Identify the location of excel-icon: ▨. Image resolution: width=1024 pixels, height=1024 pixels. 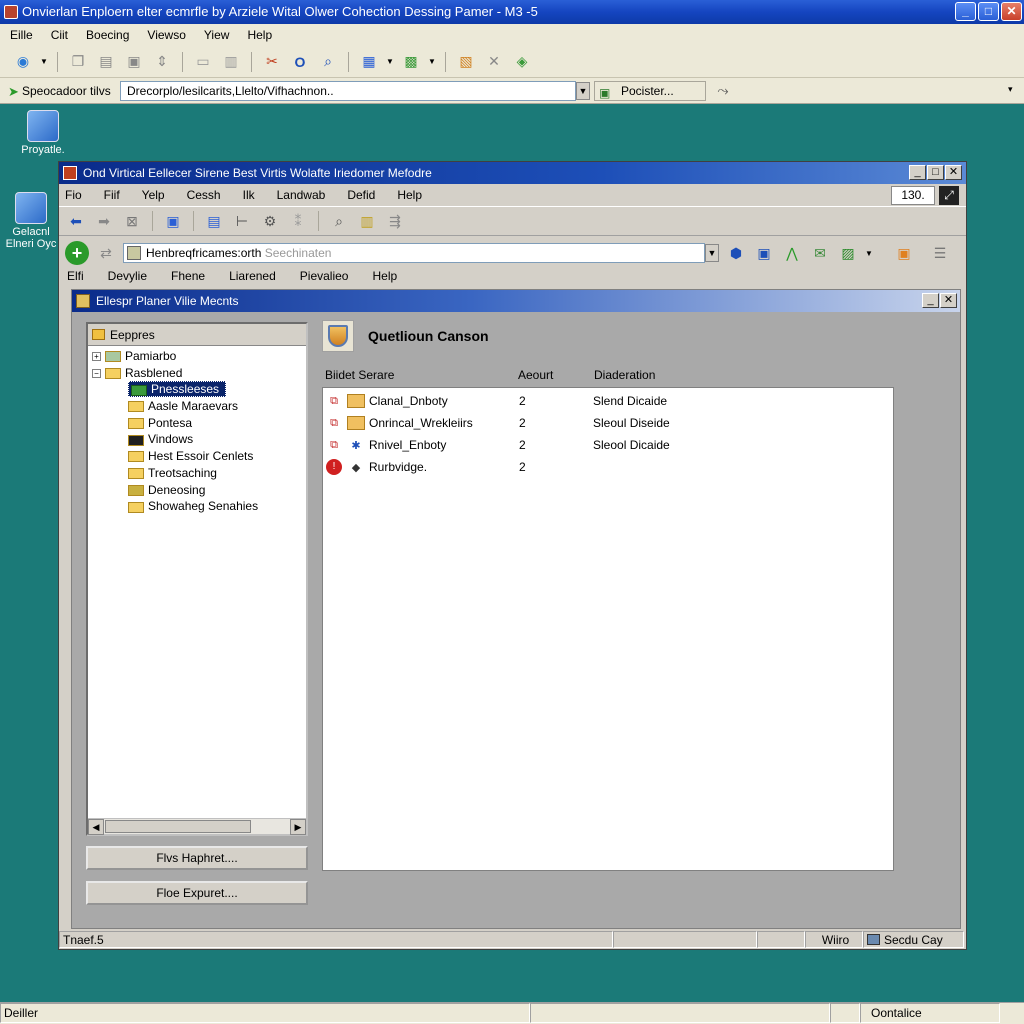
(848, 253).